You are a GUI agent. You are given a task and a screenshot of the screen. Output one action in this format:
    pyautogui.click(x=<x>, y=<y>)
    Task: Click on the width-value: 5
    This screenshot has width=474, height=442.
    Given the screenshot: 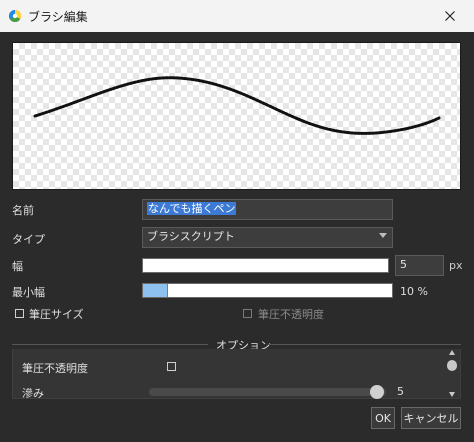 What is the action you would take?
    pyautogui.click(x=403, y=264)
    